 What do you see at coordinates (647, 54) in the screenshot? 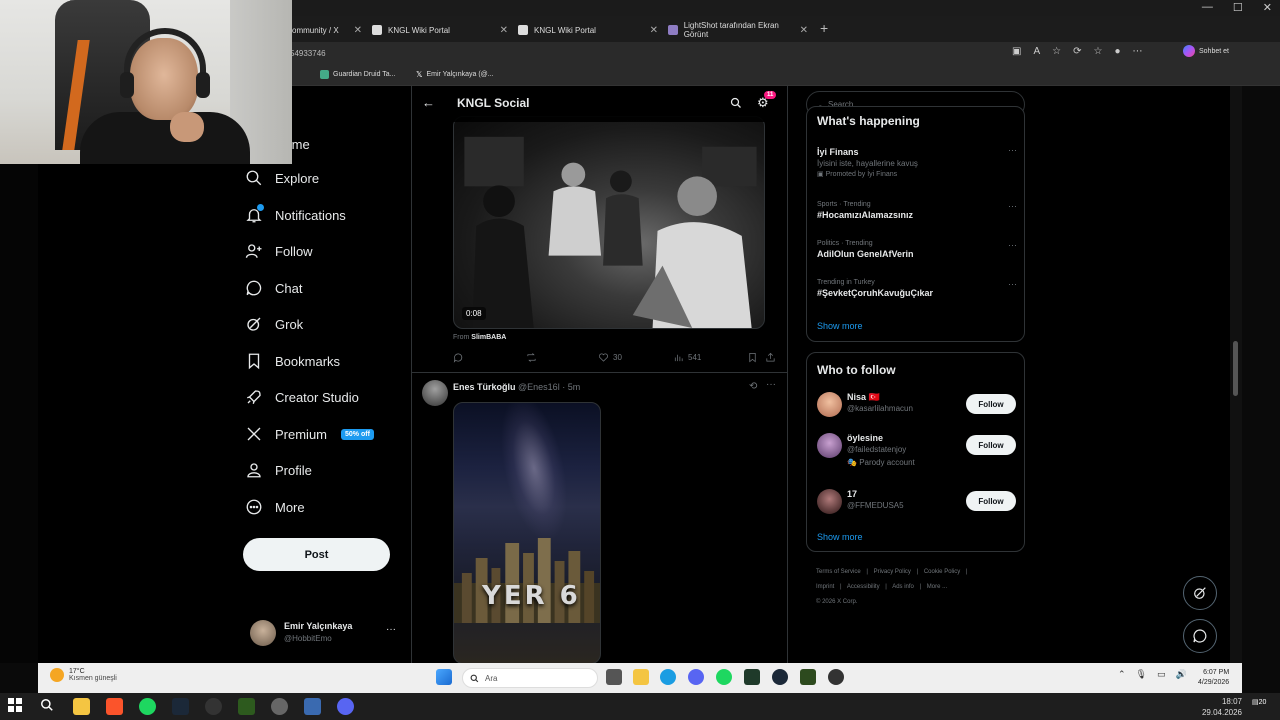
I see `address-bar: 54933746` at bounding box center [647, 54].